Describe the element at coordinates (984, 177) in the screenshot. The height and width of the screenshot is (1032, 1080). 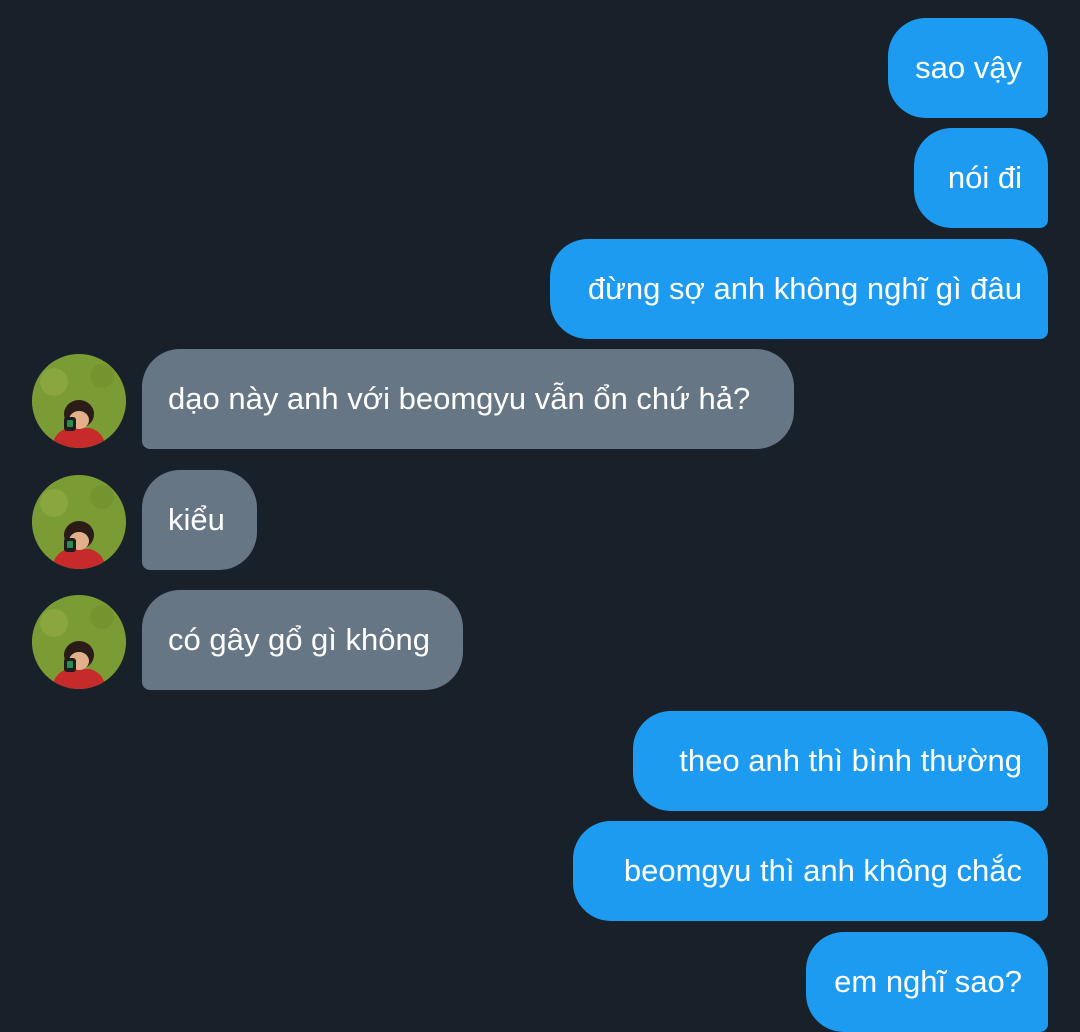
I see `message-text: nói đi` at that location.